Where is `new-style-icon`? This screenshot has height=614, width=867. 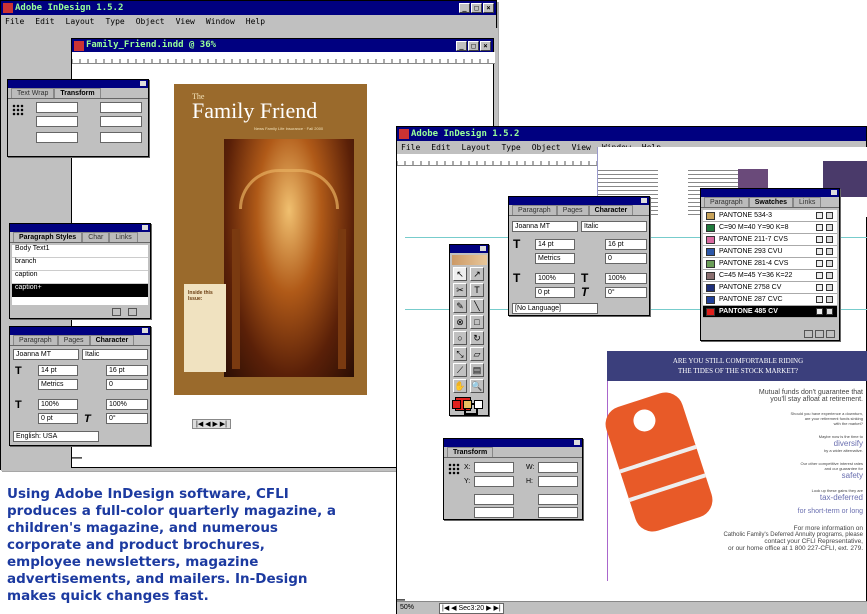 new-style-icon is located at coordinates (116, 312).